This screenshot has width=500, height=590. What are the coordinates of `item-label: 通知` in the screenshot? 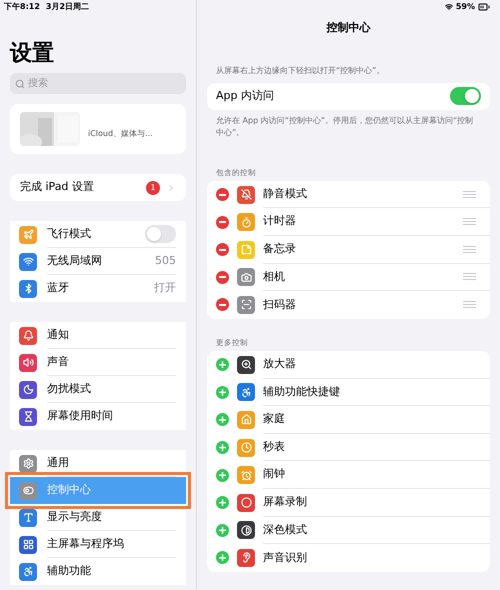 It's located at (58, 334).